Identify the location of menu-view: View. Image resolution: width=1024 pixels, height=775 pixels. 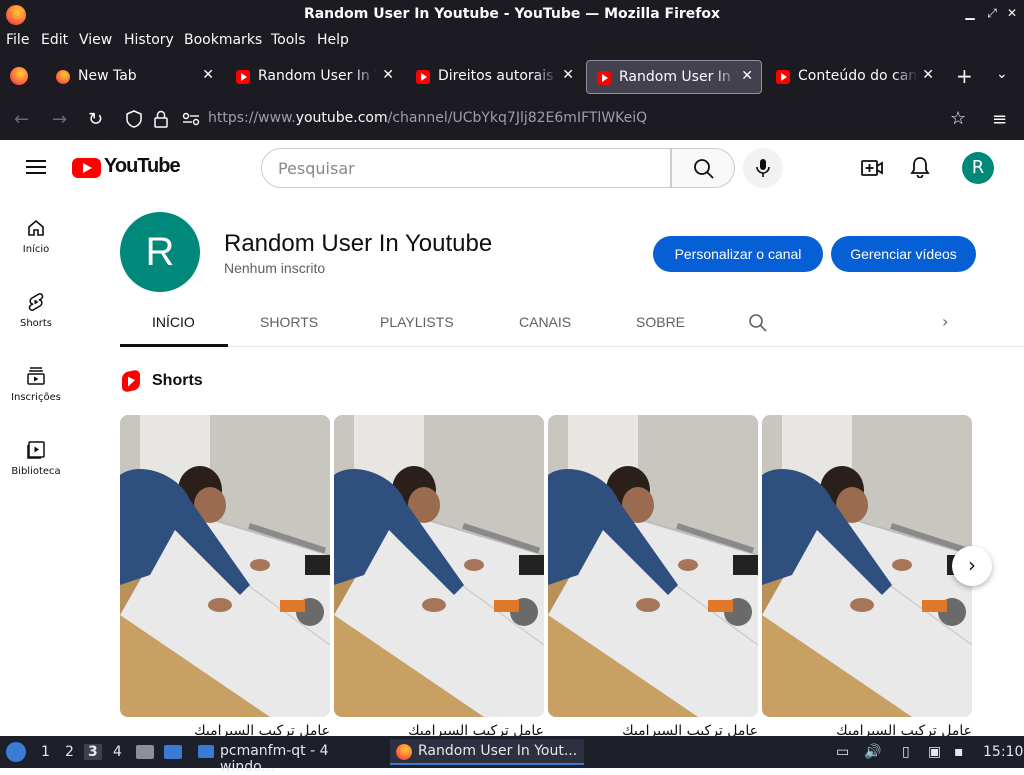
(95, 40).